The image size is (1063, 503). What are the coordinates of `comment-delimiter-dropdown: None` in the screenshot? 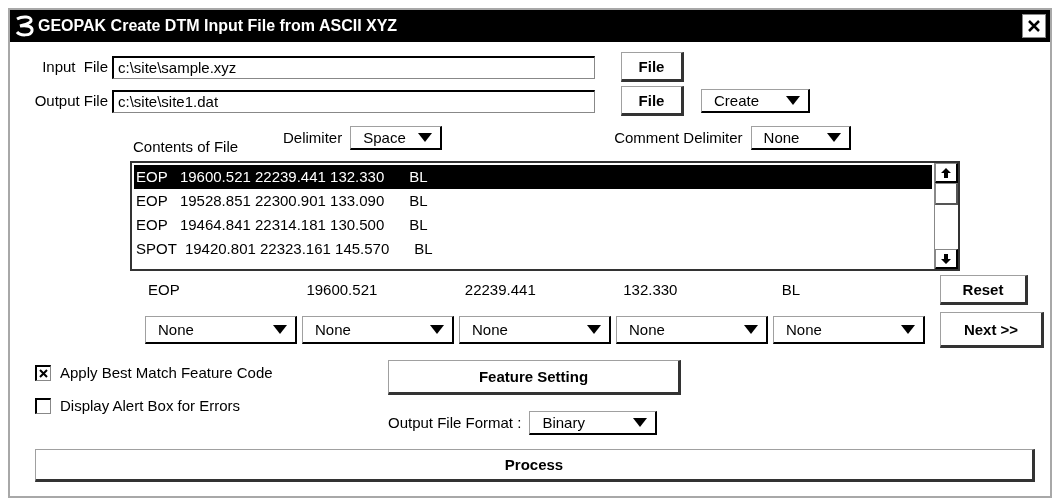 It's located at (800, 138).